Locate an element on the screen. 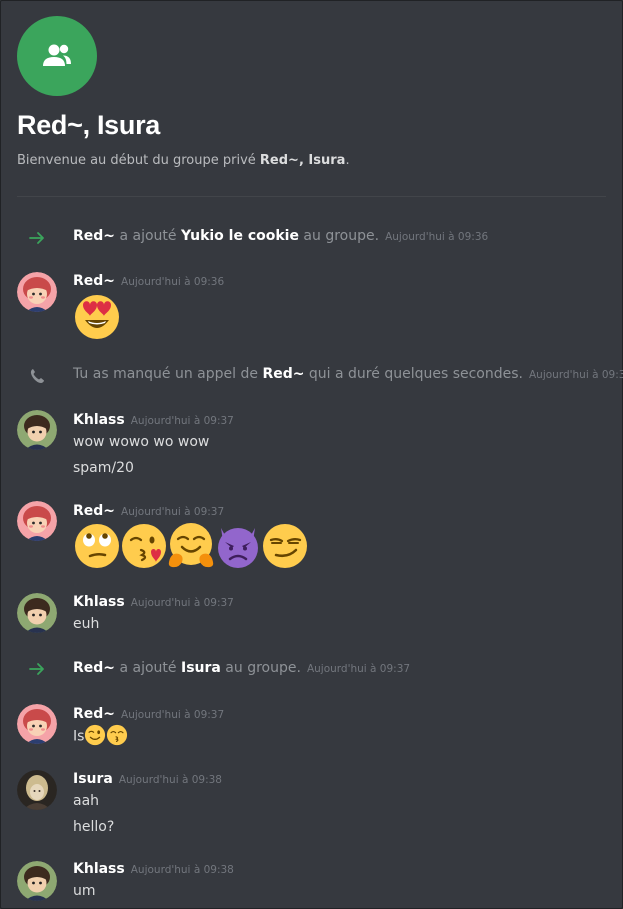 The width and height of the screenshot is (623, 909). hug-emoji is located at coordinates (191, 546).